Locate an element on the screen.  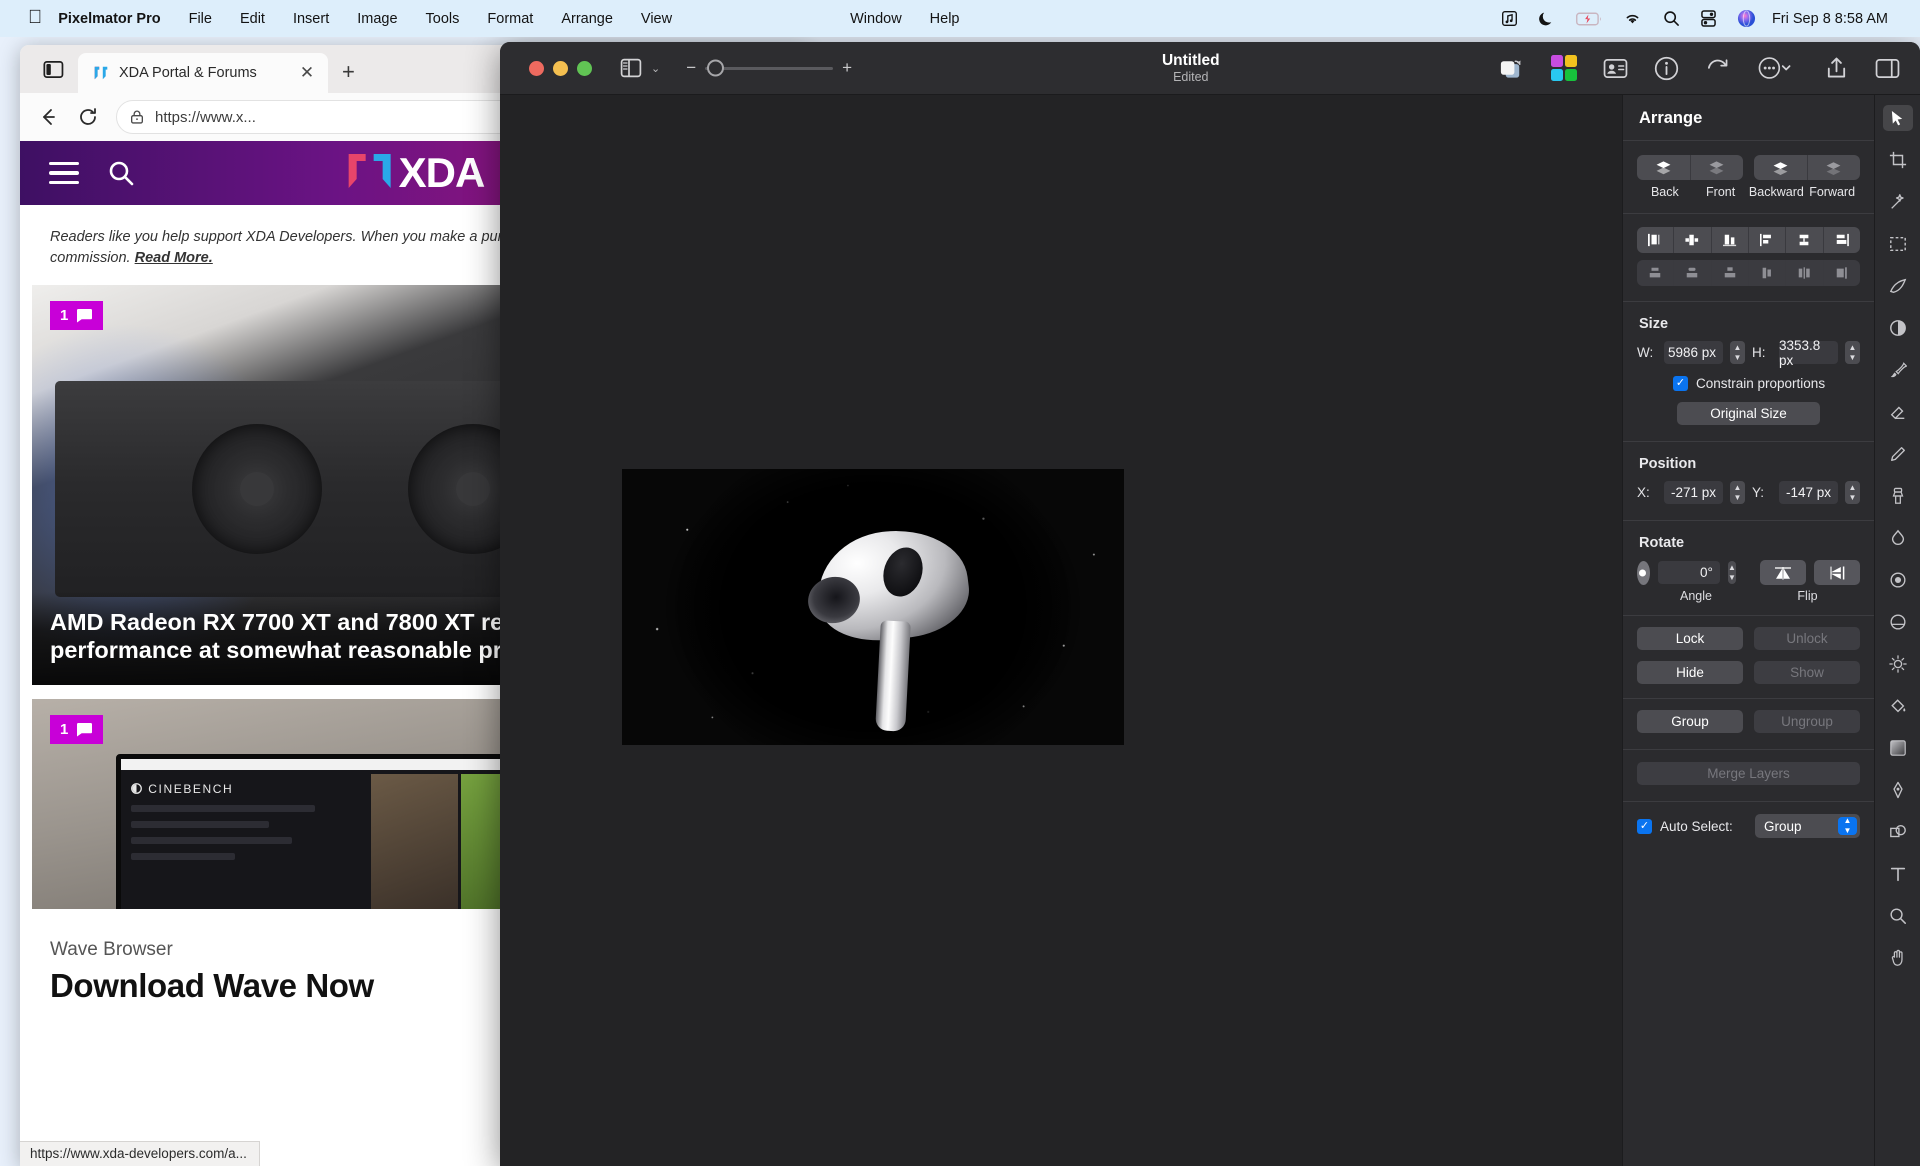
menu-item-file: File is located at coordinates (200, 19).